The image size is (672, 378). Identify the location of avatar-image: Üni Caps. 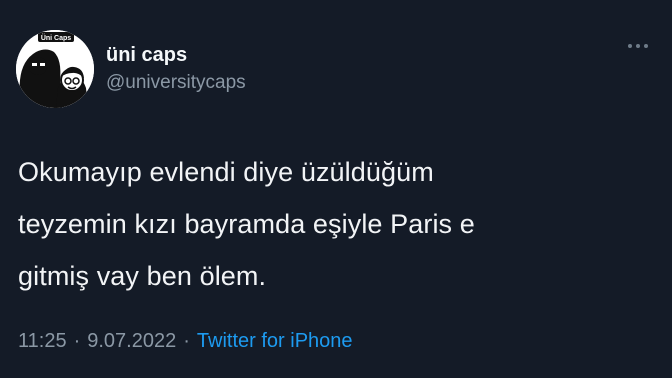
(55, 69).